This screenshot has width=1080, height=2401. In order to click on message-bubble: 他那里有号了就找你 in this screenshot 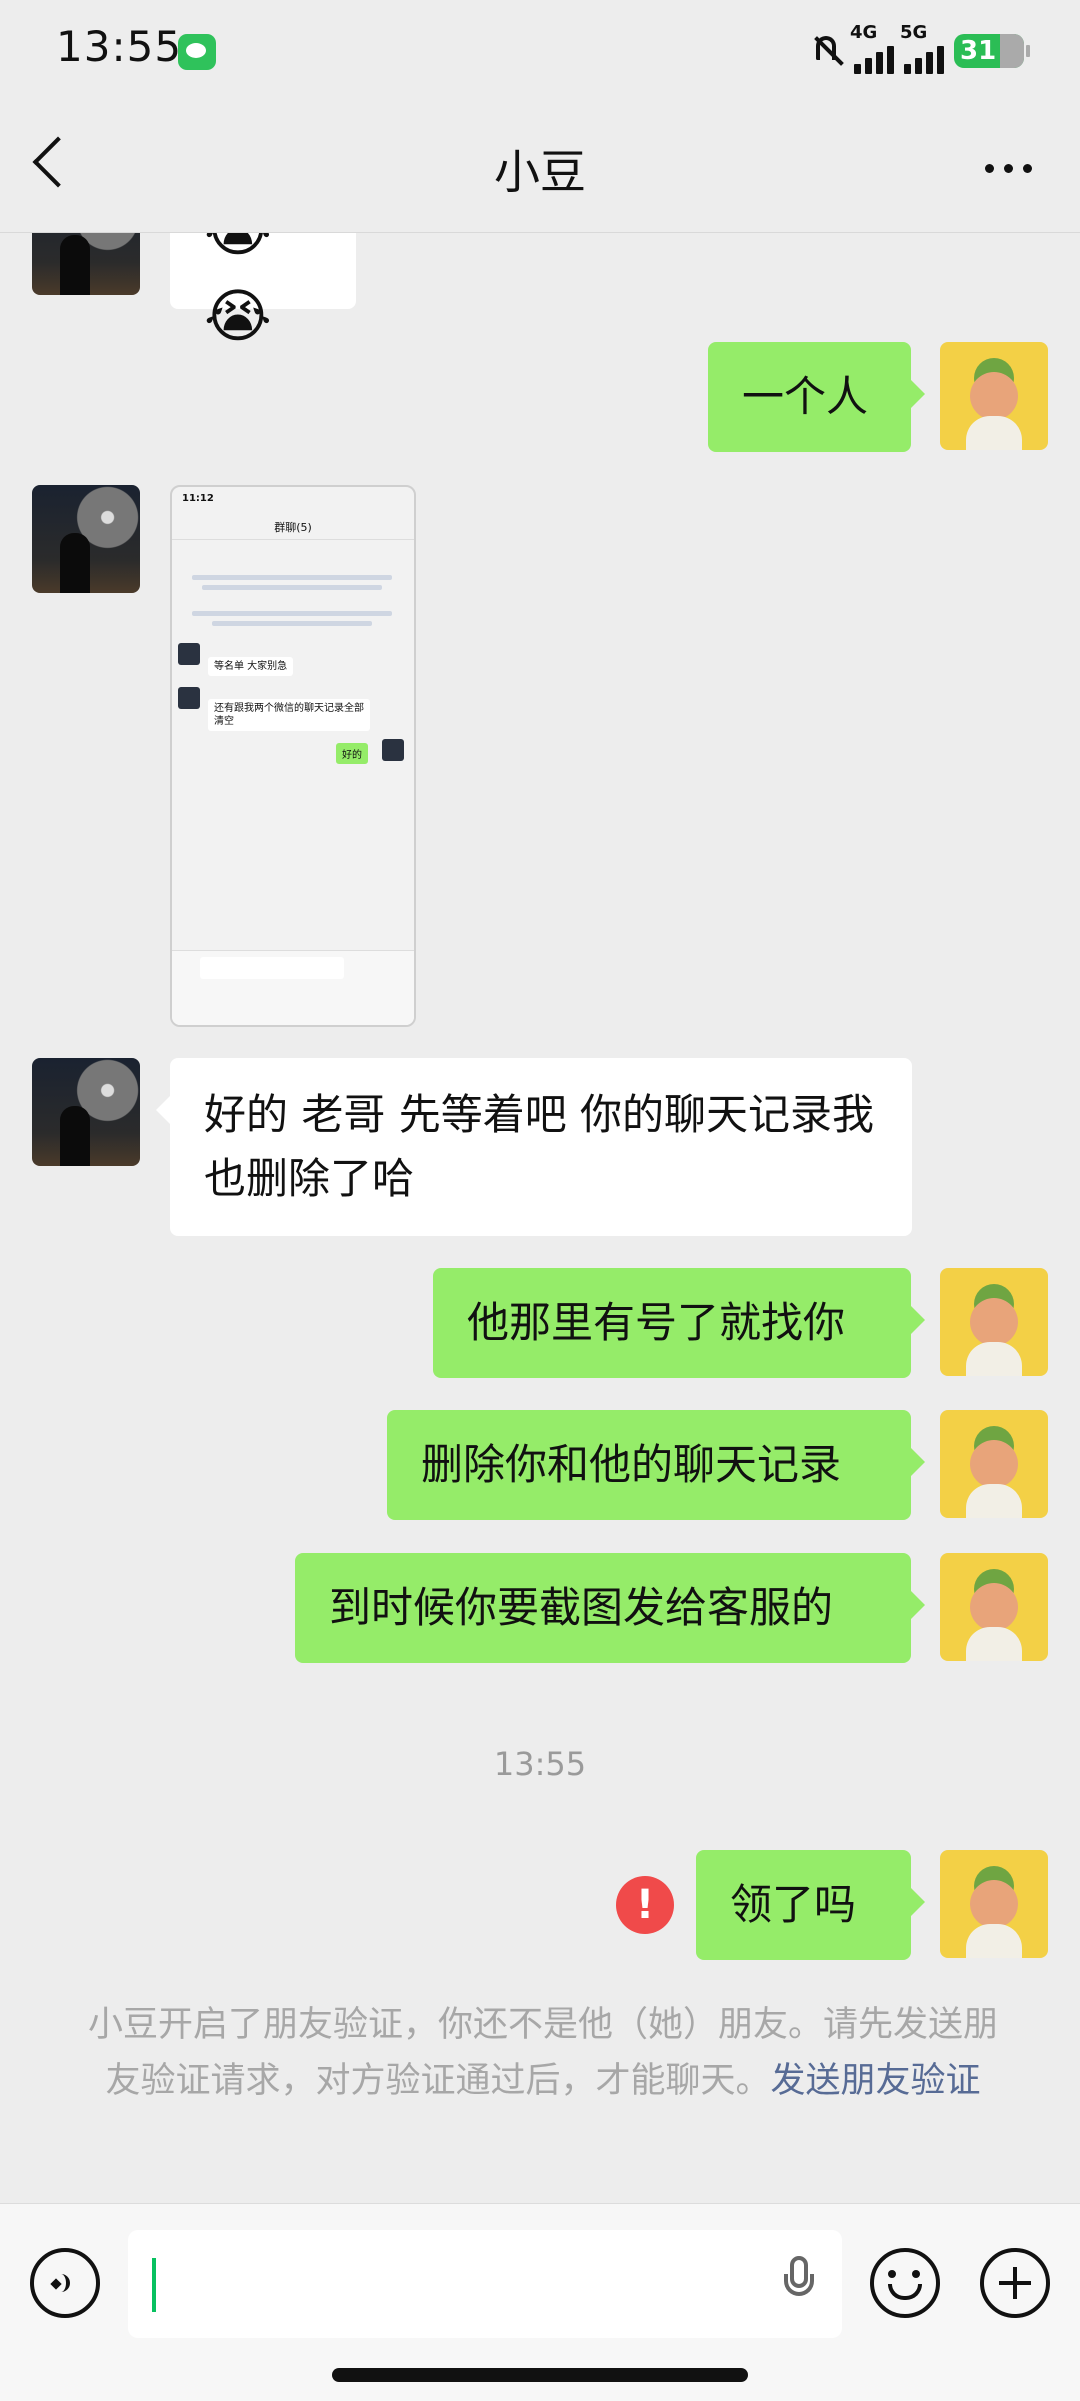, I will do `click(679, 1323)`.